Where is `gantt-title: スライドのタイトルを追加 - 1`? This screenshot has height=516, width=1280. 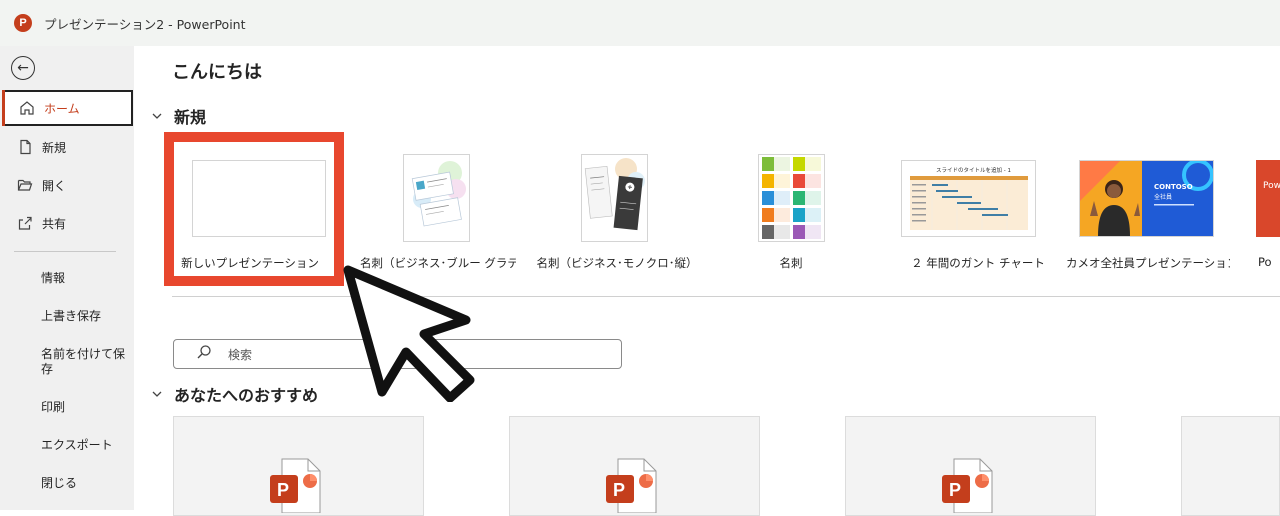
gantt-title: スライドのタイトルを追加 - 1 is located at coordinates (973, 170).